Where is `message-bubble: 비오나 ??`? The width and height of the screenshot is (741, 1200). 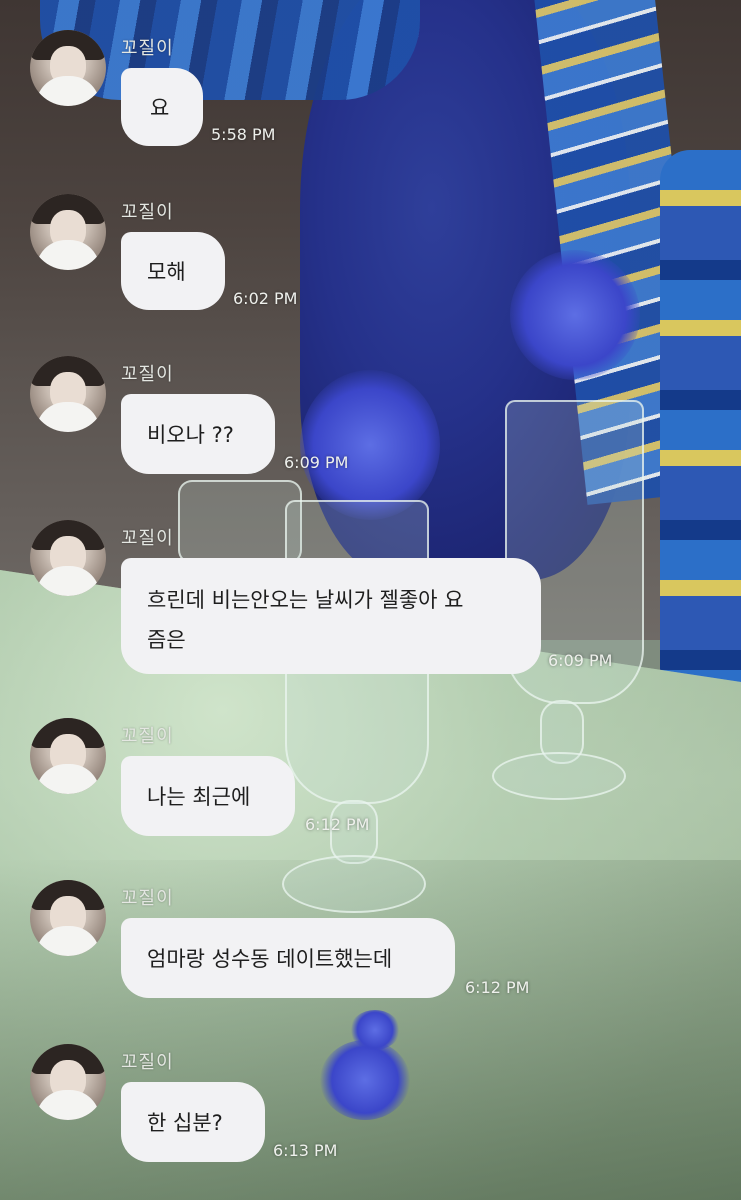
message-bubble: 비오나 ?? is located at coordinates (198, 434).